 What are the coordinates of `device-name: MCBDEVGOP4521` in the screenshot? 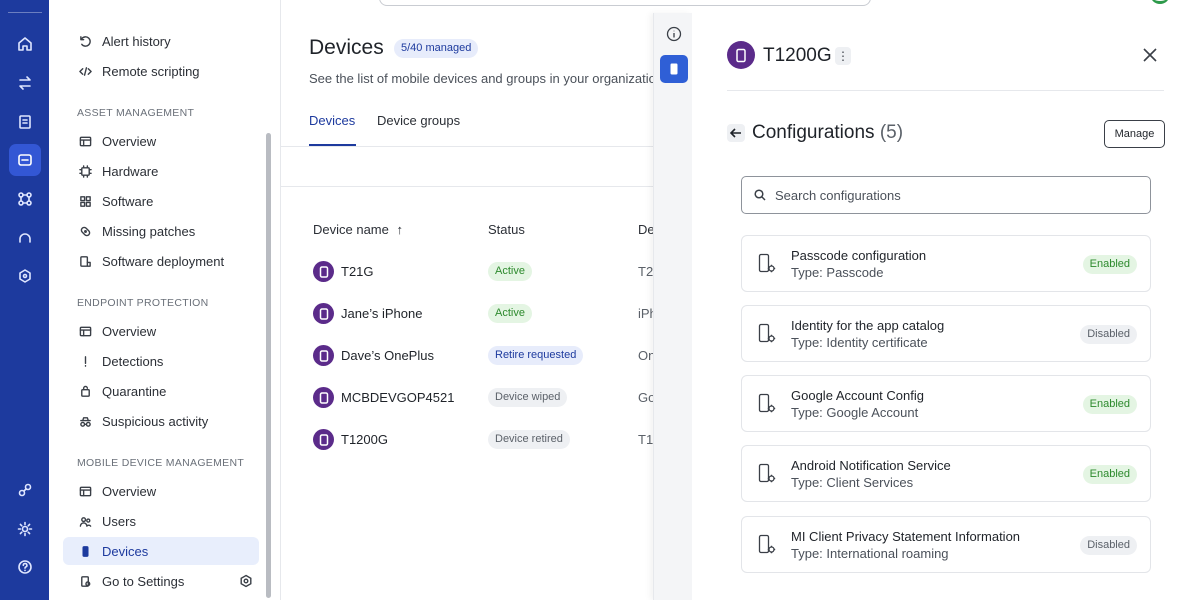 It's located at (397, 397).